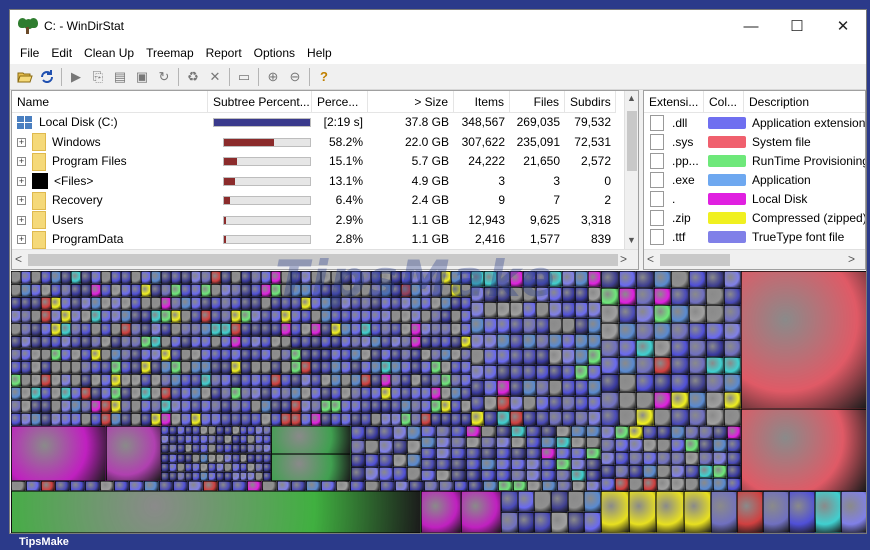 The height and width of the screenshot is (550, 870). What do you see at coordinates (61, 53) in the screenshot?
I see `menu-edit: Edit` at bounding box center [61, 53].